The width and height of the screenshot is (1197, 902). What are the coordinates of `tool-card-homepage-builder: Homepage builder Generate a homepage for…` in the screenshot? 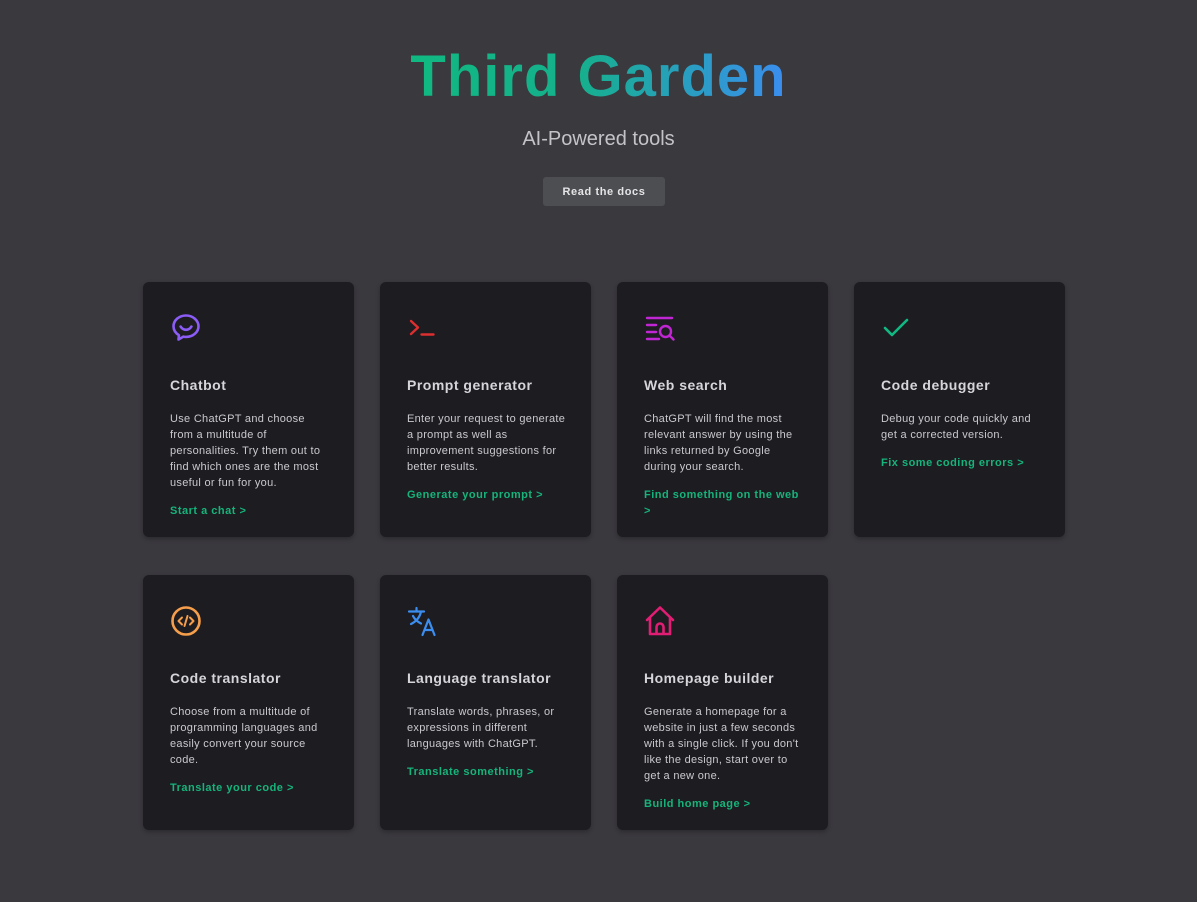 It's located at (722, 702).